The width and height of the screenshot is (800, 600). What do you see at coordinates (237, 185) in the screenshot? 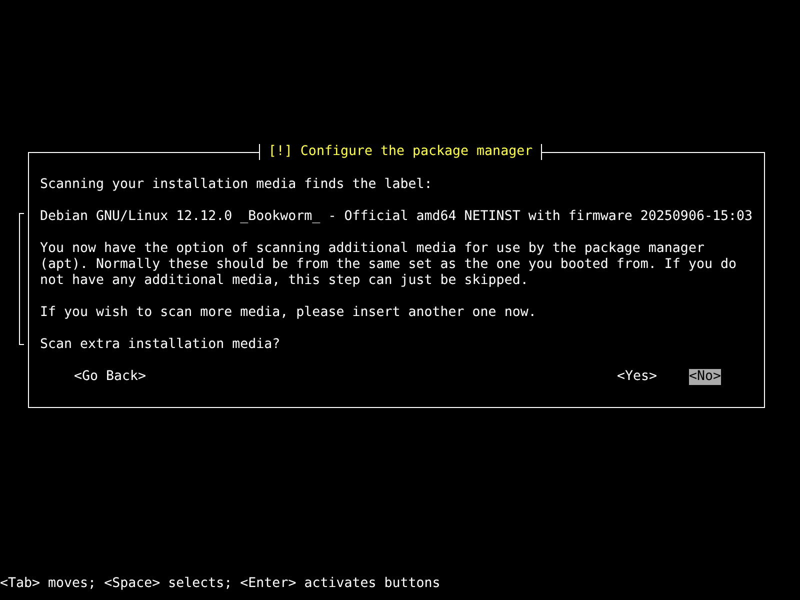
I see `message-text: Scanning your installation media finds the label:` at bounding box center [237, 185].